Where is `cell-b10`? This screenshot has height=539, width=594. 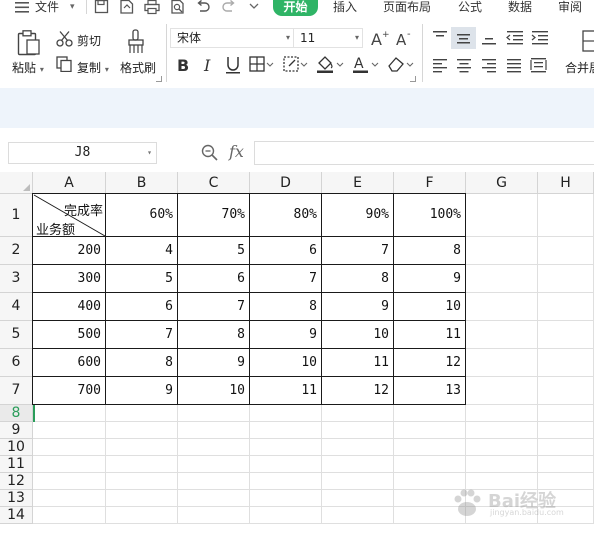 cell-b10 is located at coordinates (142, 447).